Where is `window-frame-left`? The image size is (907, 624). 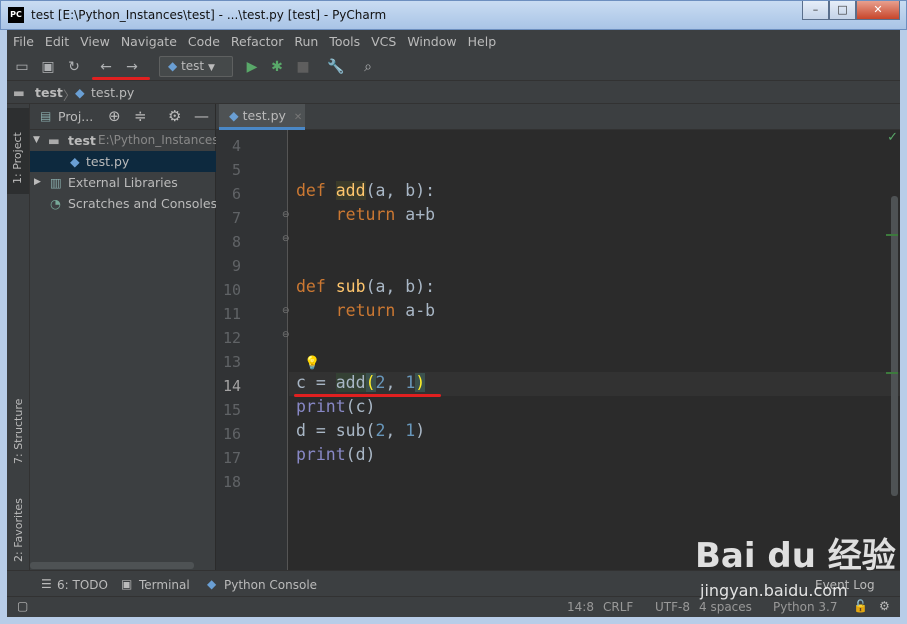 window-frame-left is located at coordinates (3, 327).